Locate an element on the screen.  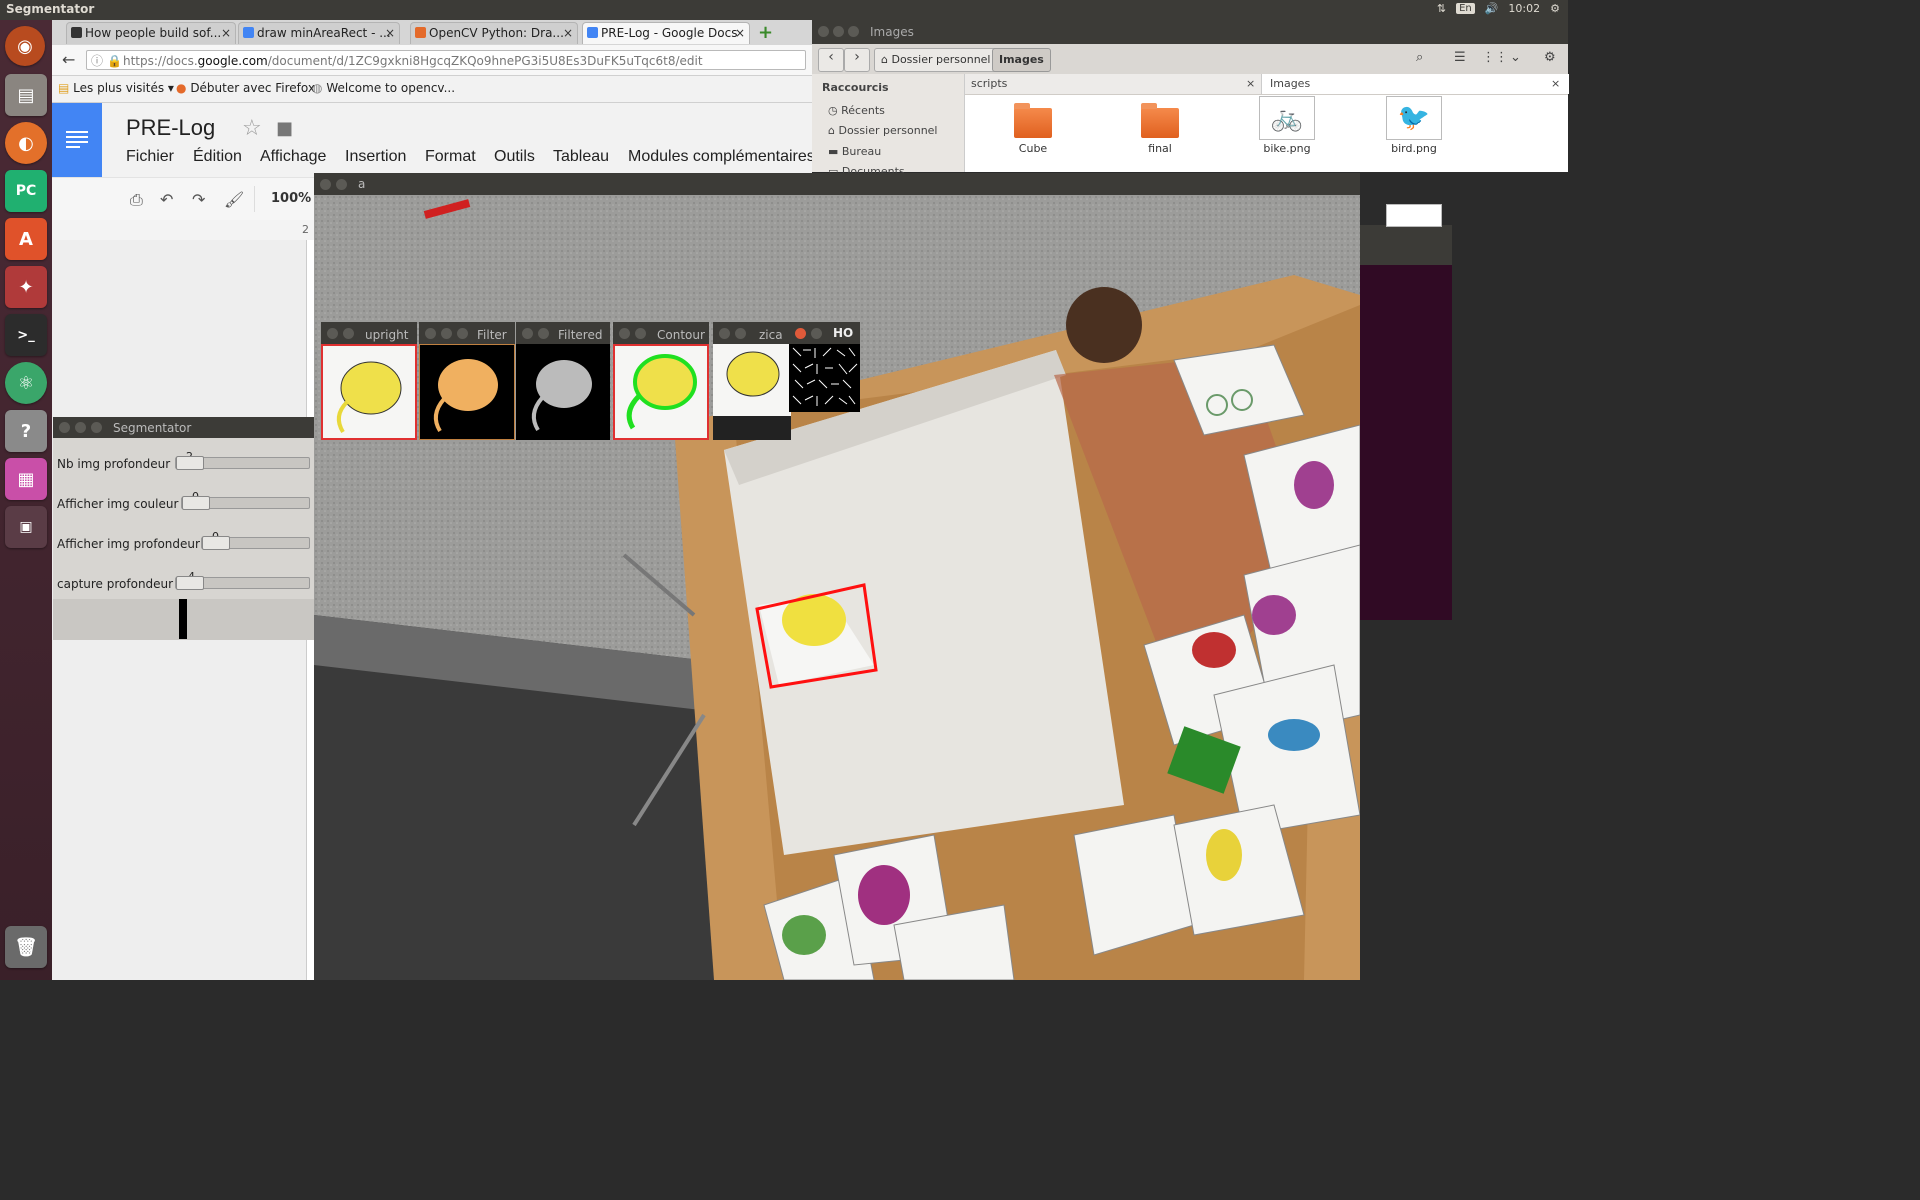
print-icon: ⎙ is located at coordinates (136, 200).